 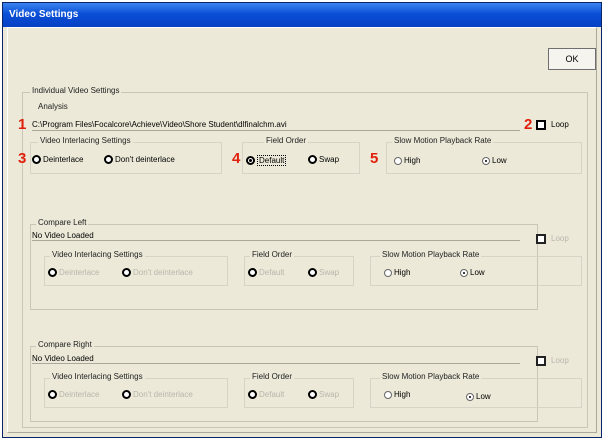 I want to click on compare-right-loop-label: Loop, so click(x=560, y=360).